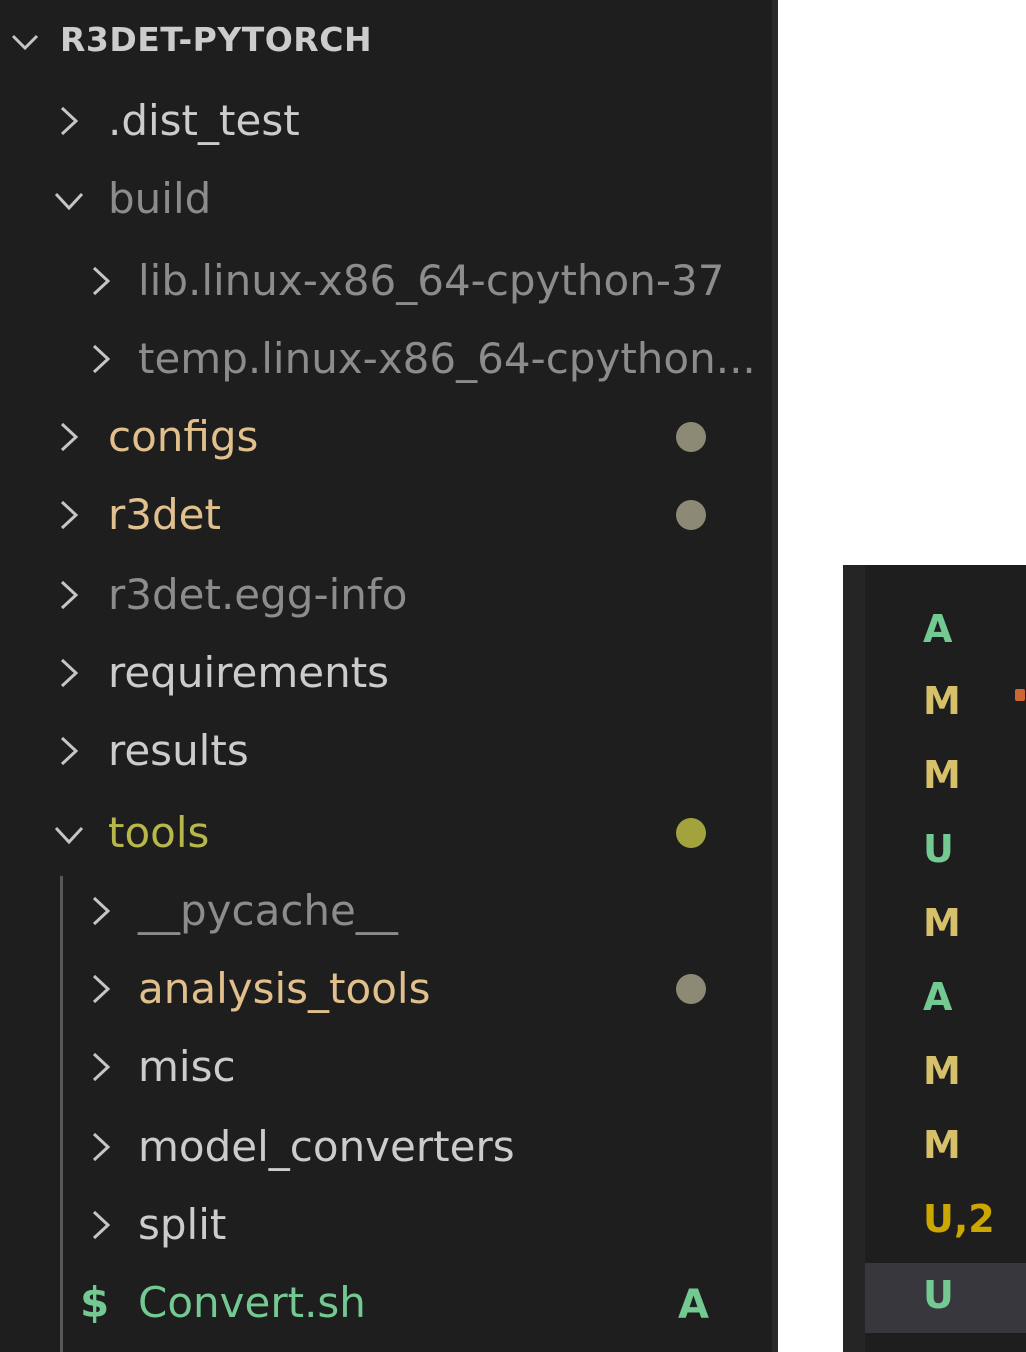 The image size is (1026, 1352). Describe the element at coordinates (182, 1224) in the screenshot. I see `tree-item-label: split` at that location.